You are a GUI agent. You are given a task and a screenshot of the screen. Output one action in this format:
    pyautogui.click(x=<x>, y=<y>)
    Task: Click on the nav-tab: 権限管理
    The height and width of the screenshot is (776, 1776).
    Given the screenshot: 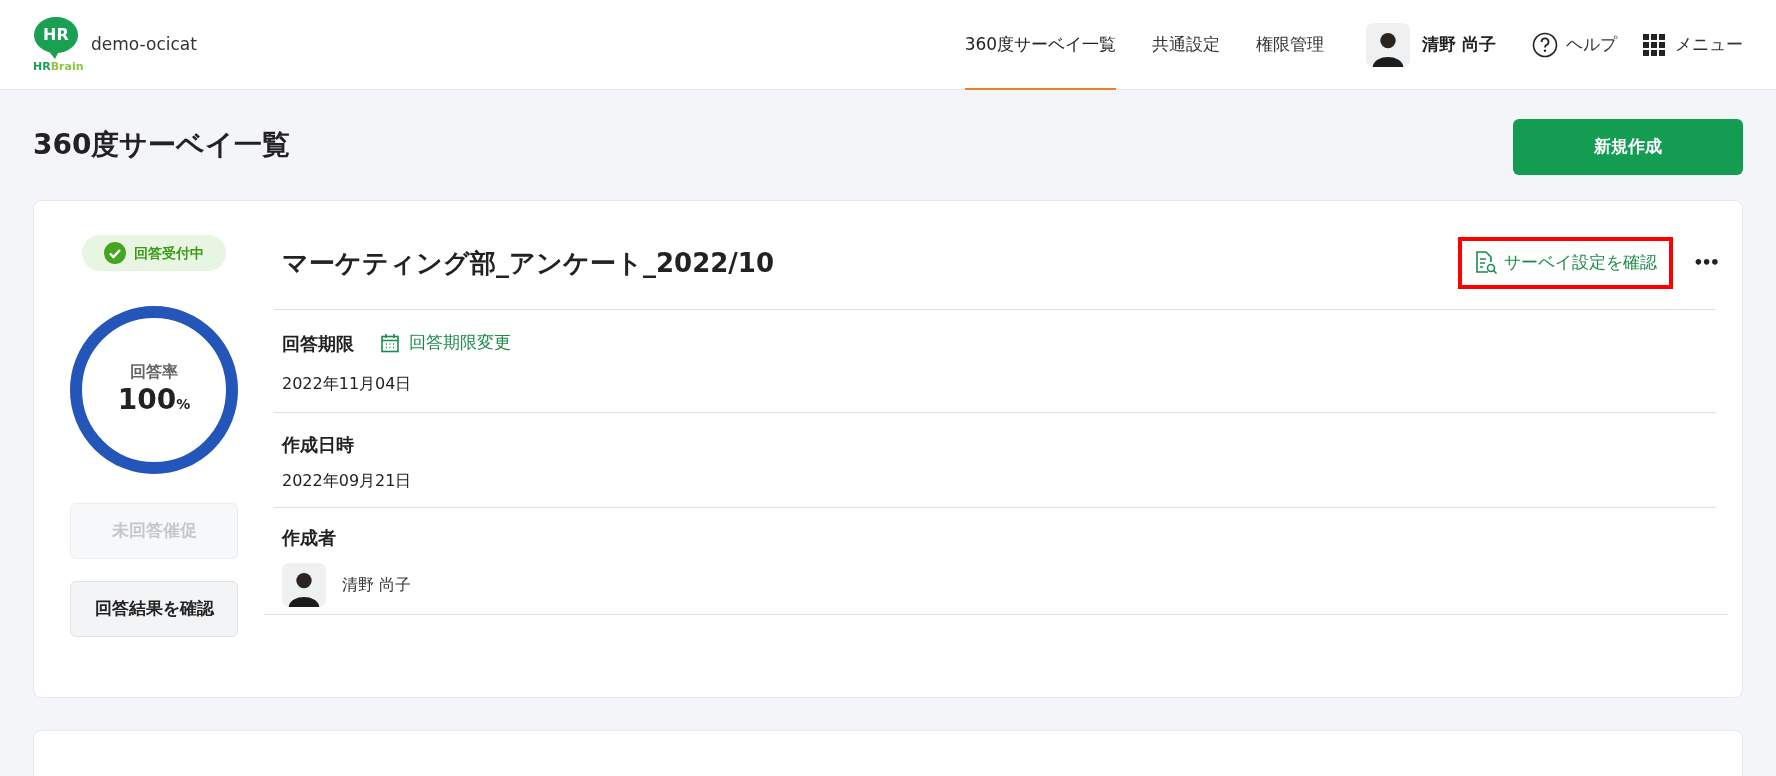 What is the action you would take?
    pyautogui.click(x=1290, y=45)
    